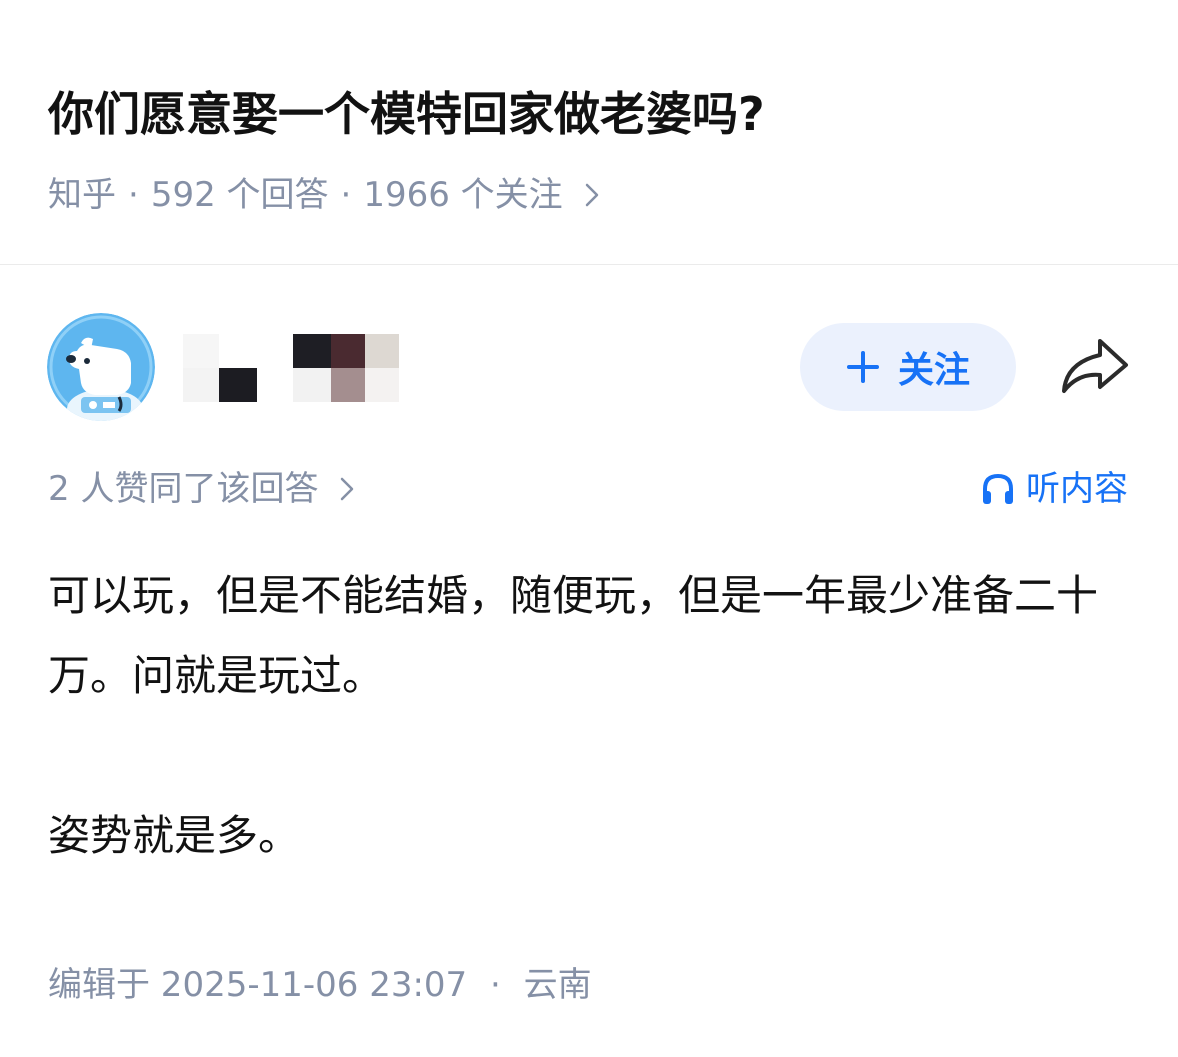  I want to click on author-name-redacted, so click(291, 368).